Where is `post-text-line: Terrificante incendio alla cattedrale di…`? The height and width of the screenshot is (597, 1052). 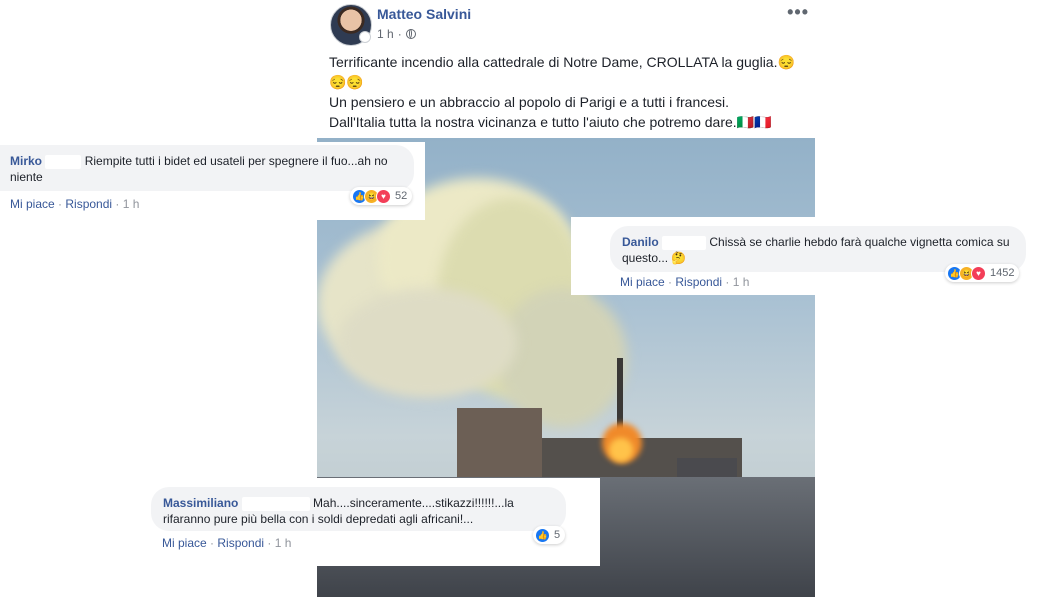 post-text-line: Terrificante incendio alla cattedrale di… is located at coordinates (562, 62).